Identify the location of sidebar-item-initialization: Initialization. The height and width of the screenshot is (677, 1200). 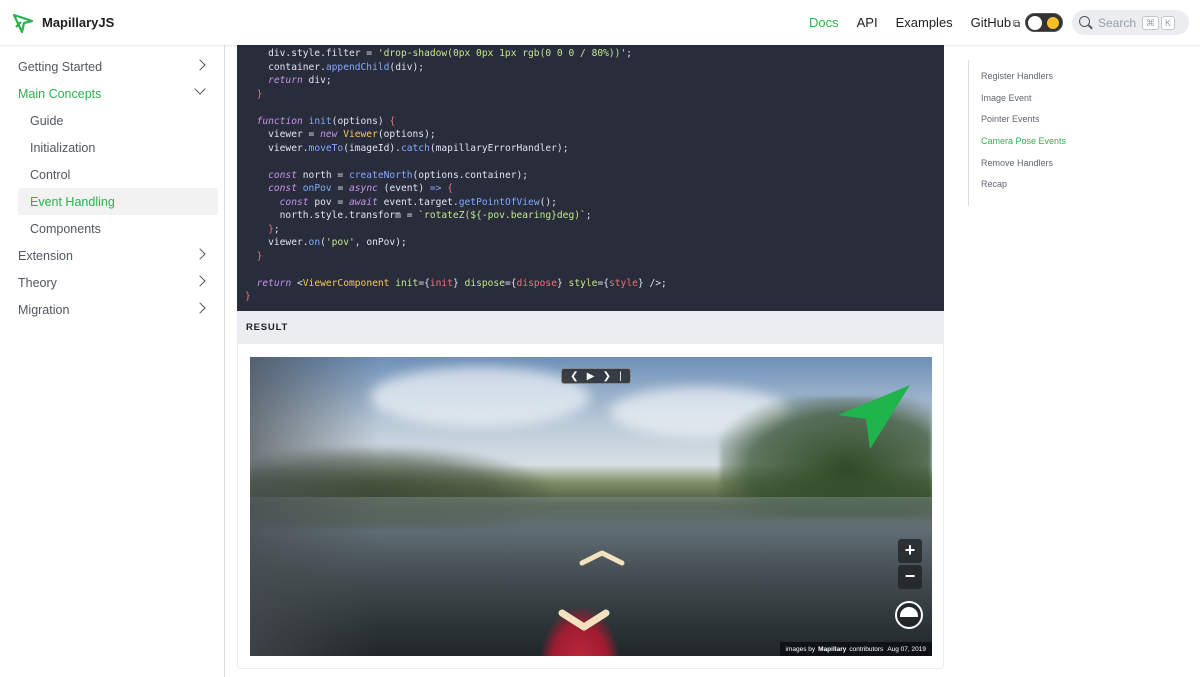
(112, 147).